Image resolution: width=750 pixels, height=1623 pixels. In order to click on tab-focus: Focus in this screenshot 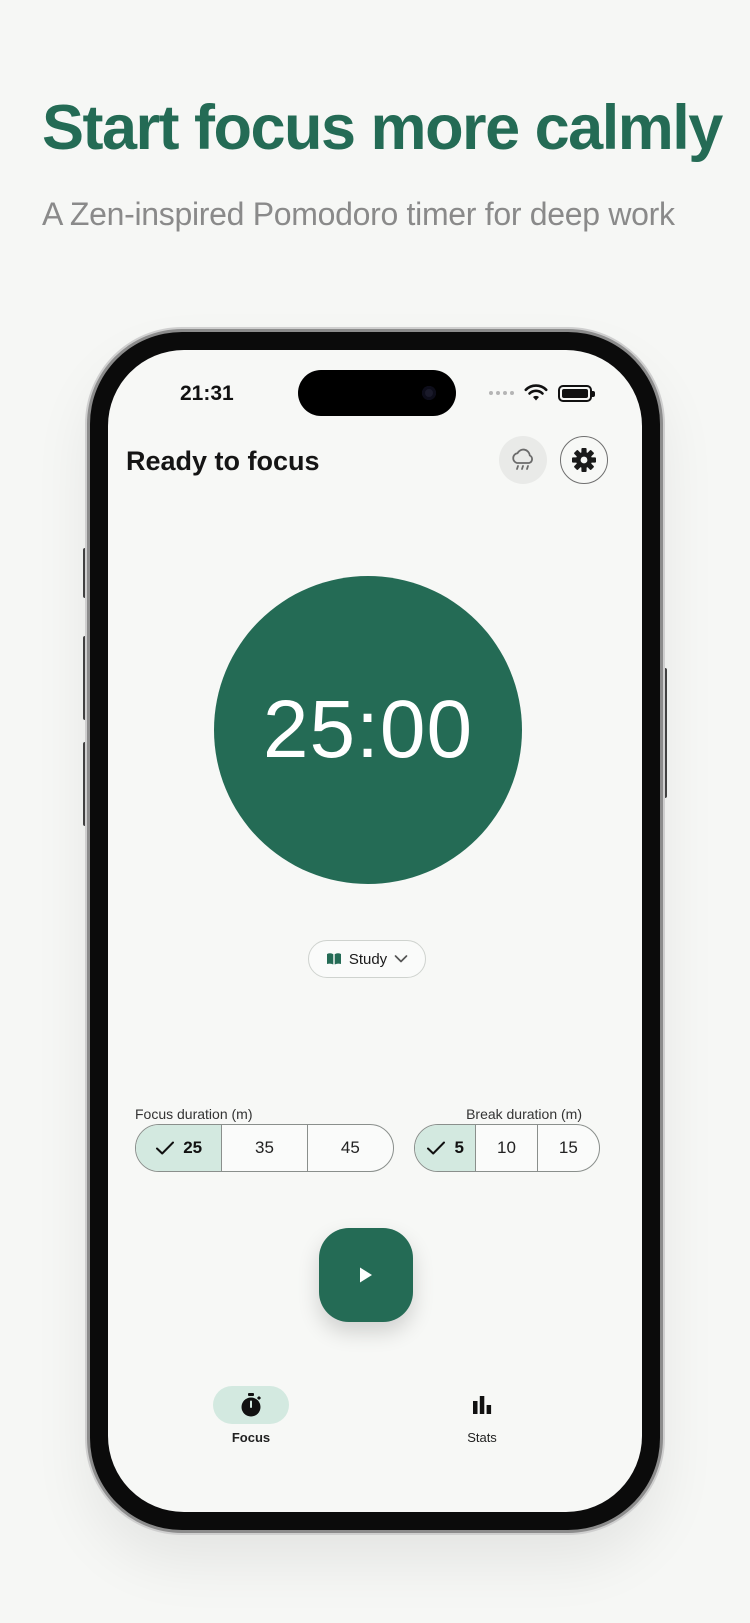, I will do `click(251, 1415)`.